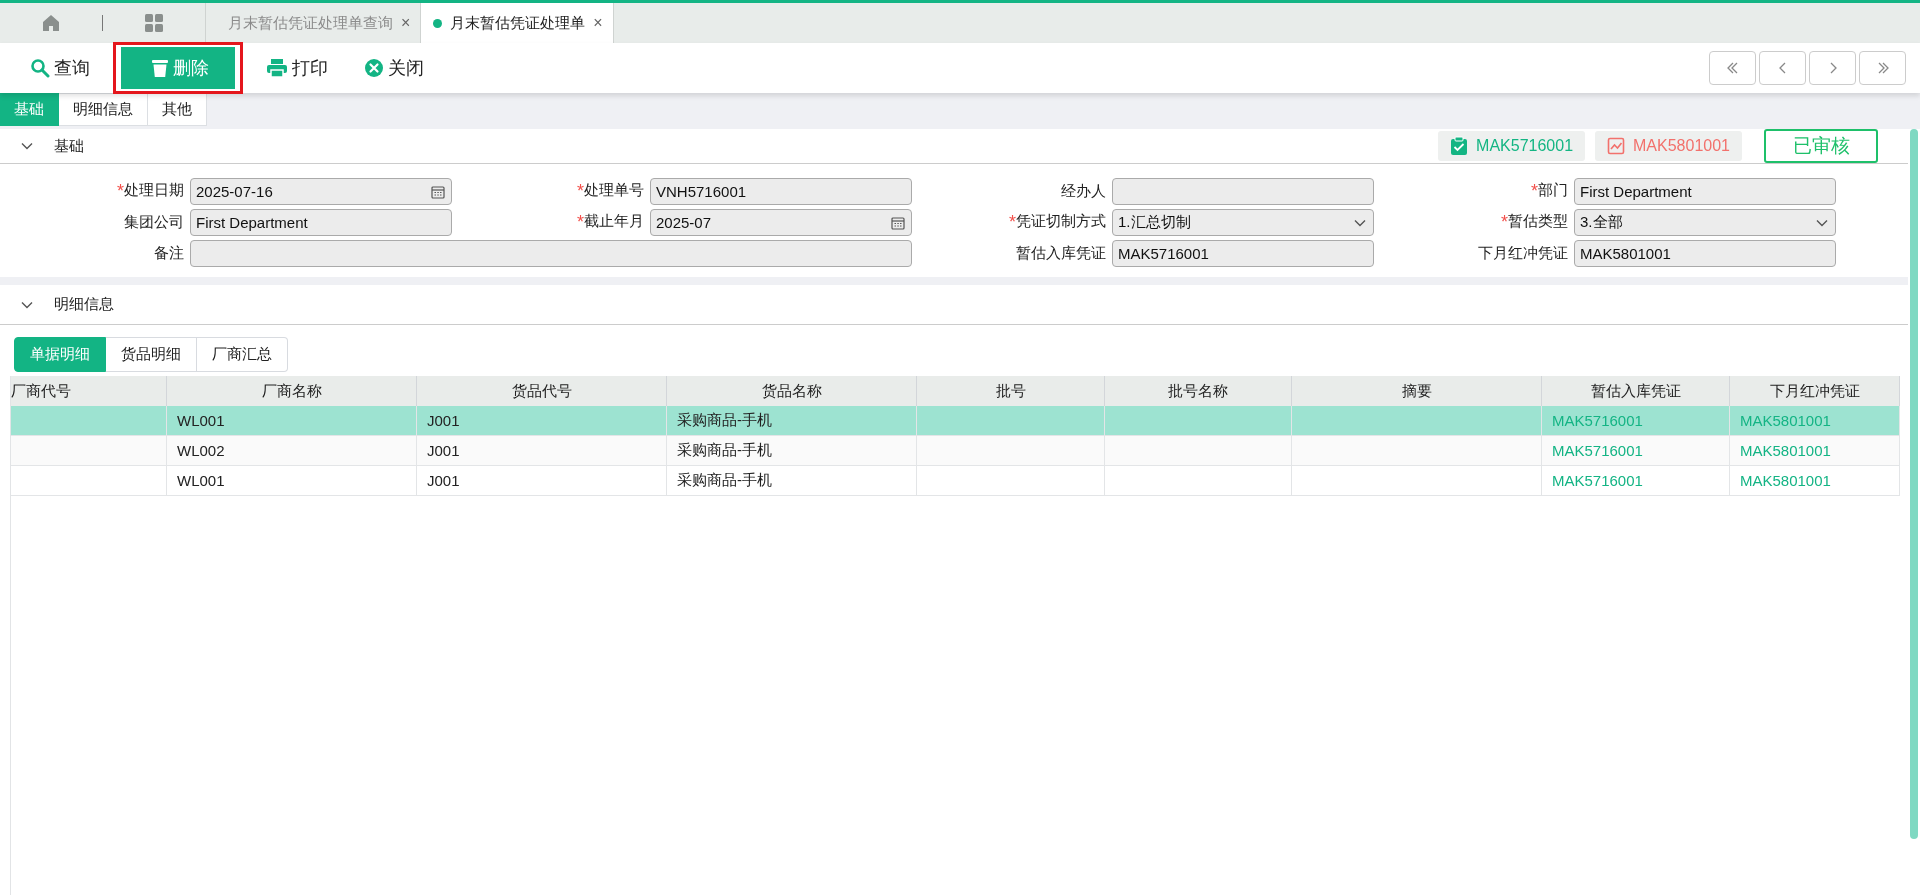  Describe the element at coordinates (374, 68) in the screenshot. I see `close-icon` at that location.